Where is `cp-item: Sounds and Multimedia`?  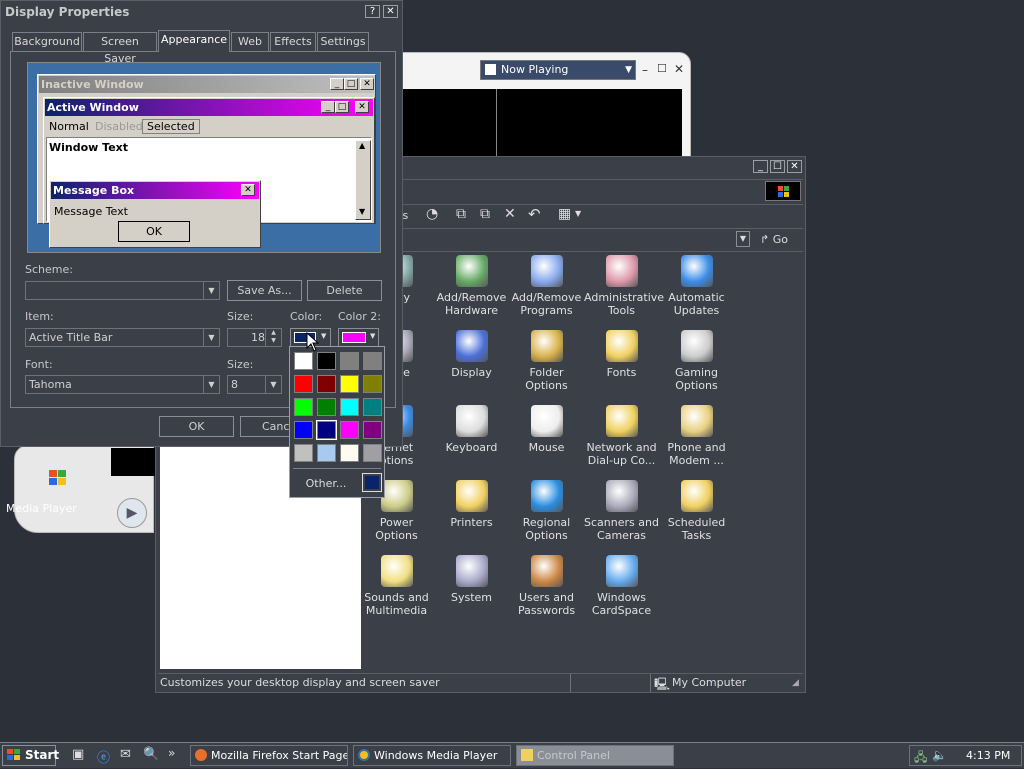
cp-item: Sounds and Multimedia is located at coordinates (396, 586).